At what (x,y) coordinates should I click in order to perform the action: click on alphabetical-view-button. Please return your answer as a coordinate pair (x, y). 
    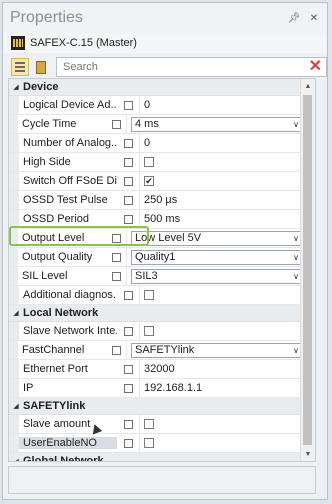
    Looking at the image, I should click on (41, 67).